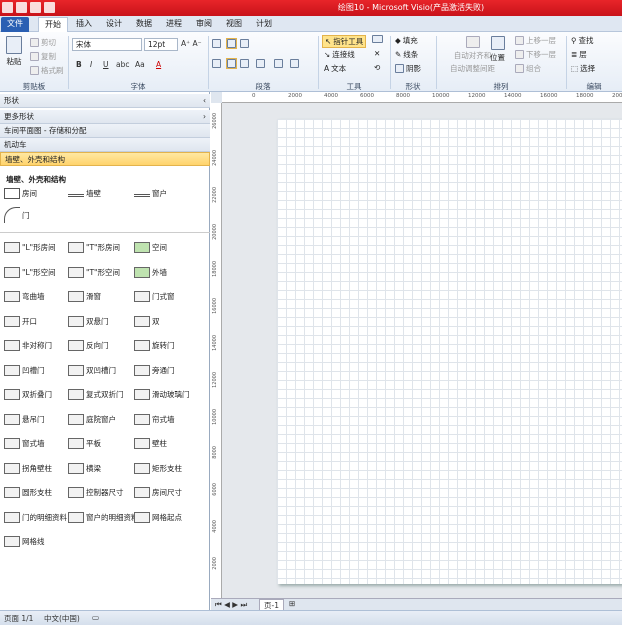 The height and width of the screenshot is (625, 622). I want to click on tab-insert: 插入, so click(84, 24).